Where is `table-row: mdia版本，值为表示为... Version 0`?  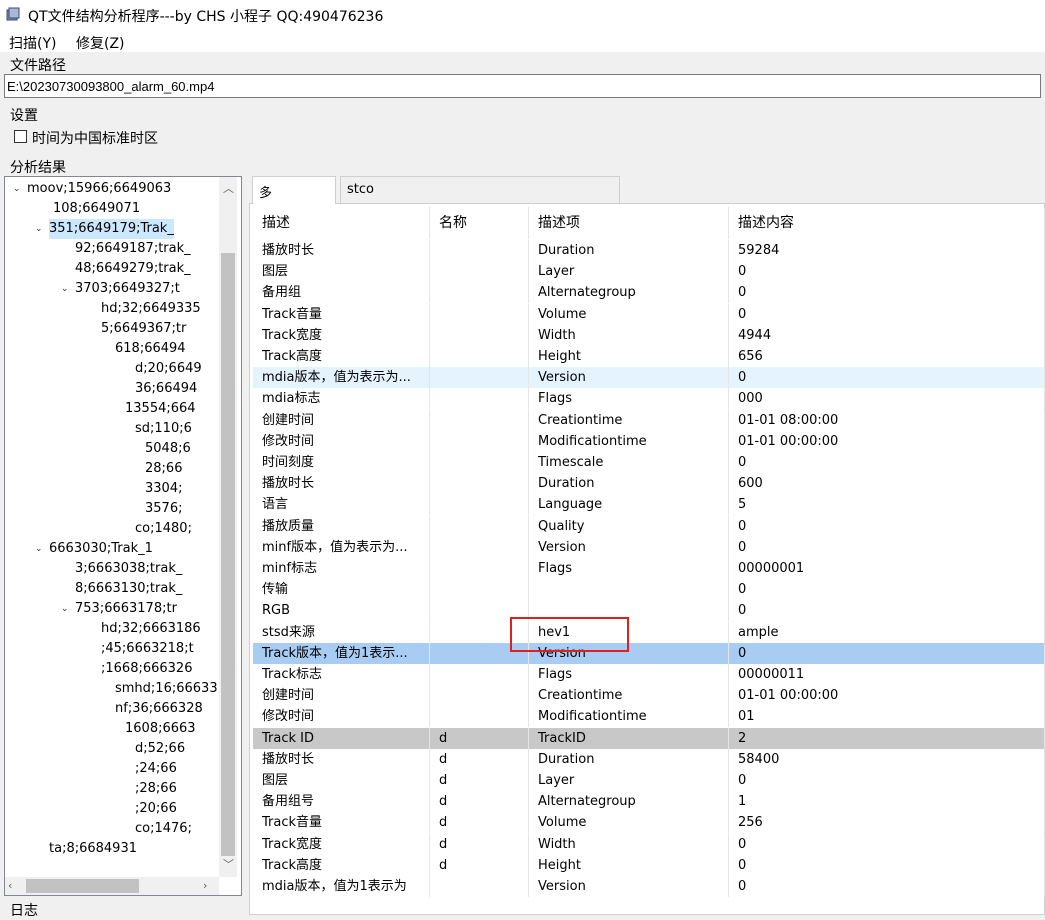 table-row: mdia版本，值为表示为... Version 0 is located at coordinates (649, 378).